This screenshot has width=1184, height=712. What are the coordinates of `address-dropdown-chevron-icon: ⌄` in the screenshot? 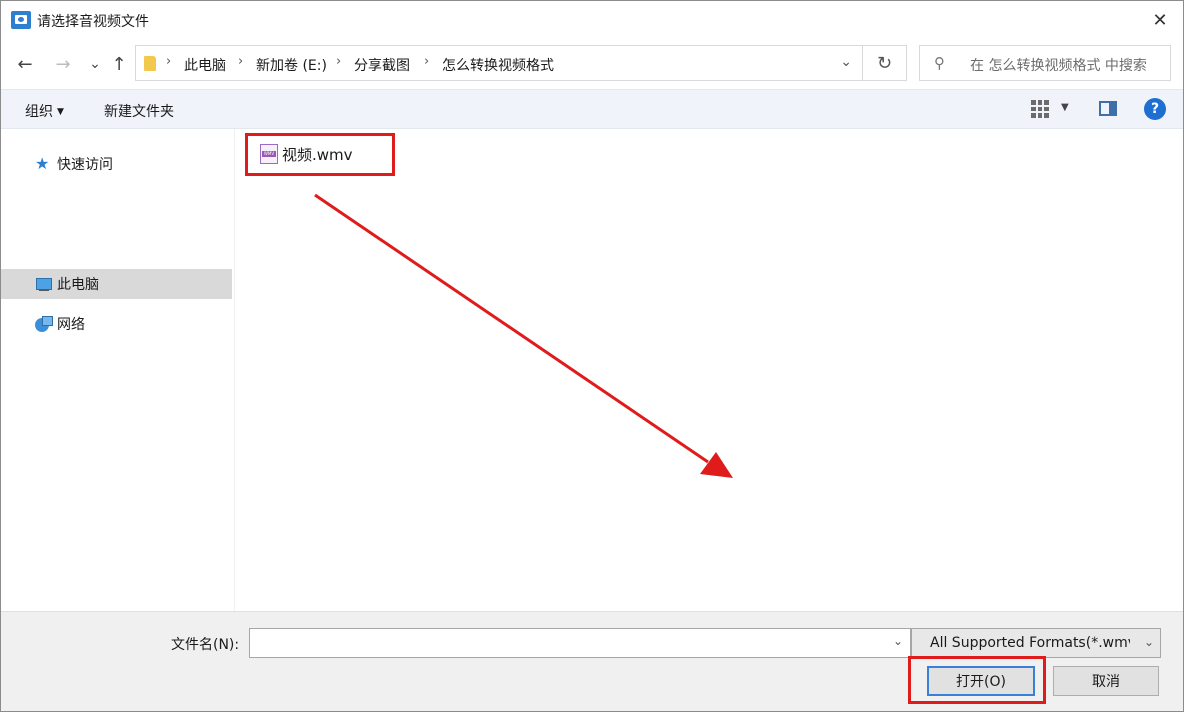 It's located at (846, 62).